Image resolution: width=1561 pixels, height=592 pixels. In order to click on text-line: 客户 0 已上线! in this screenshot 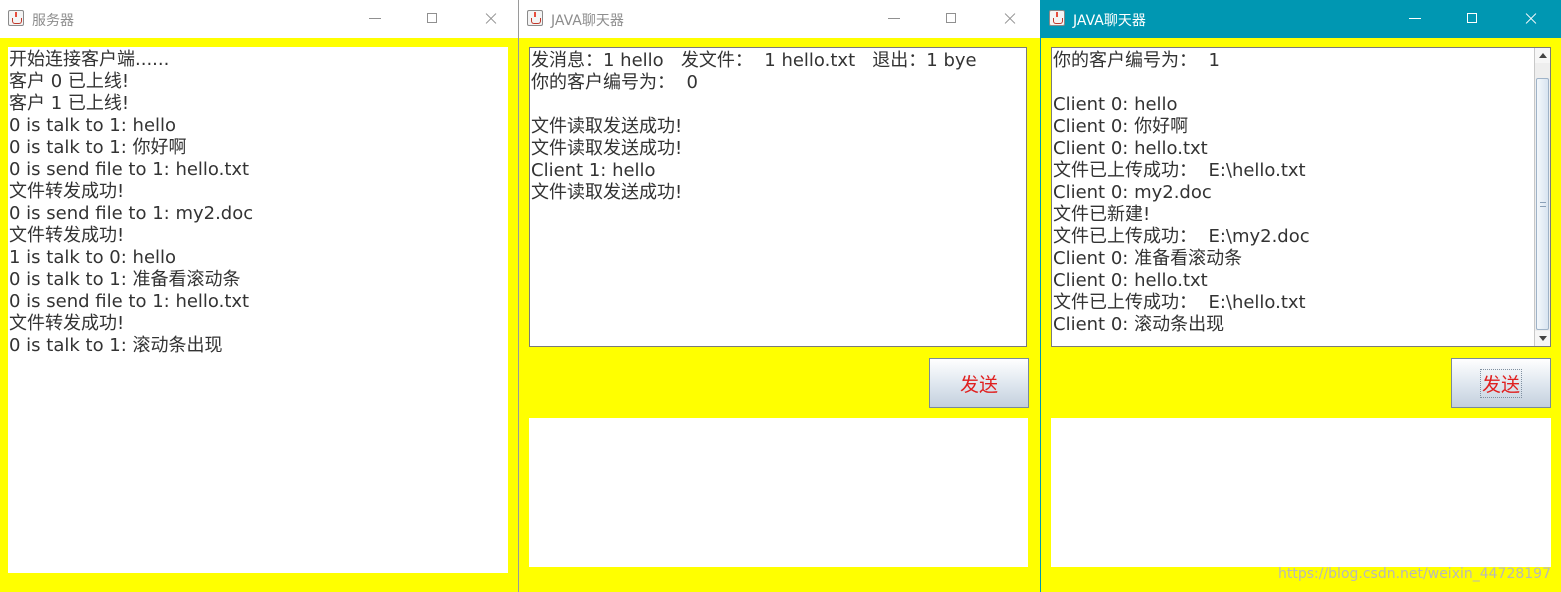, I will do `click(69, 81)`.